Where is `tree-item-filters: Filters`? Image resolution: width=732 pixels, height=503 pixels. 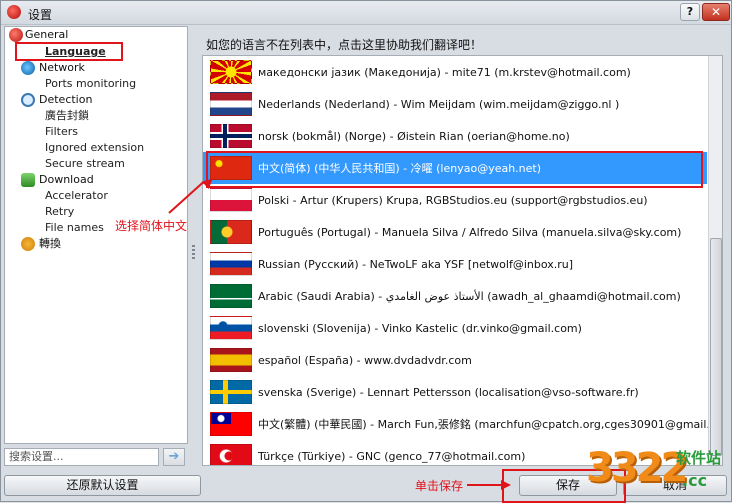 tree-item-filters: Filters is located at coordinates (61, 132).